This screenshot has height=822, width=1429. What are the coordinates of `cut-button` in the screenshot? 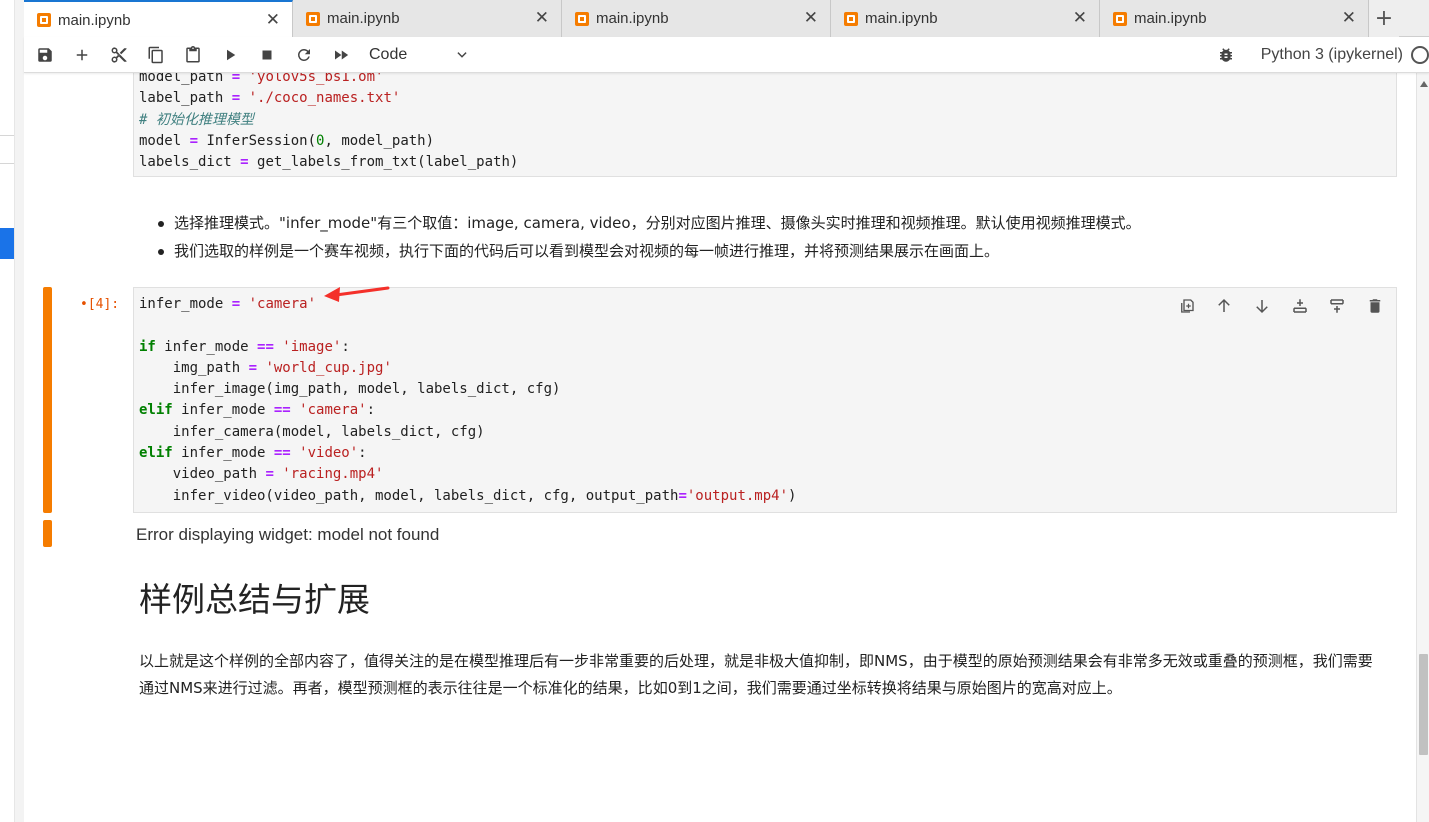 It's located at (118, 55).